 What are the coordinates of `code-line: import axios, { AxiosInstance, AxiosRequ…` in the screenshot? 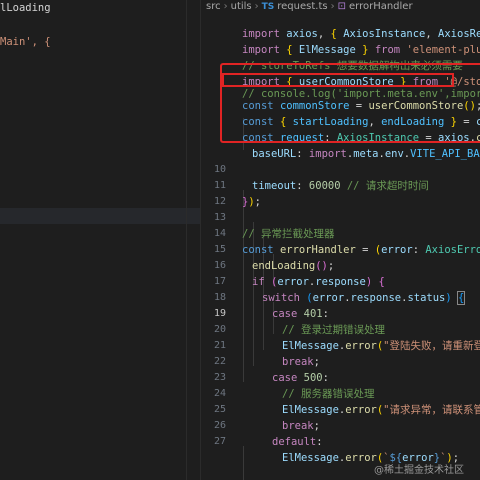 It's located at (340, 25).